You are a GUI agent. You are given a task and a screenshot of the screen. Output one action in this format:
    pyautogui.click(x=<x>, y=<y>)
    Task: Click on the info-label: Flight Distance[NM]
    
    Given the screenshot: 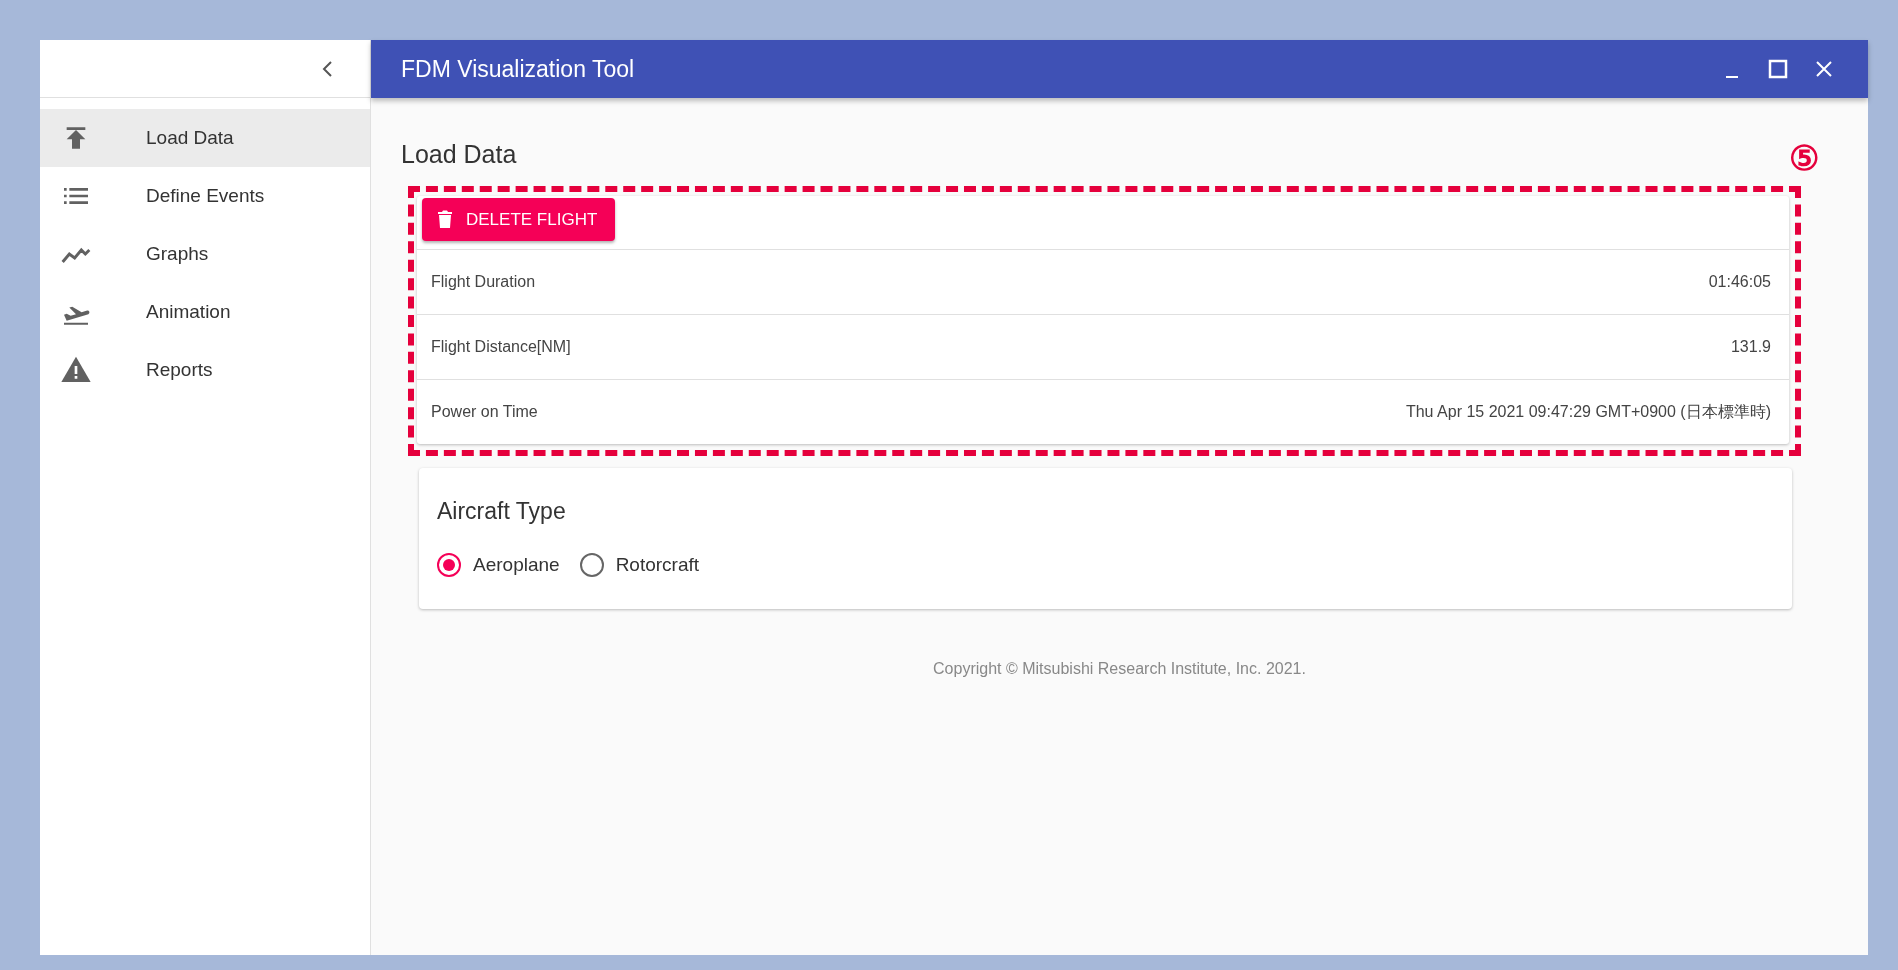 What is the action you would take?
    pyautogui.click(x=501, y=347)
    